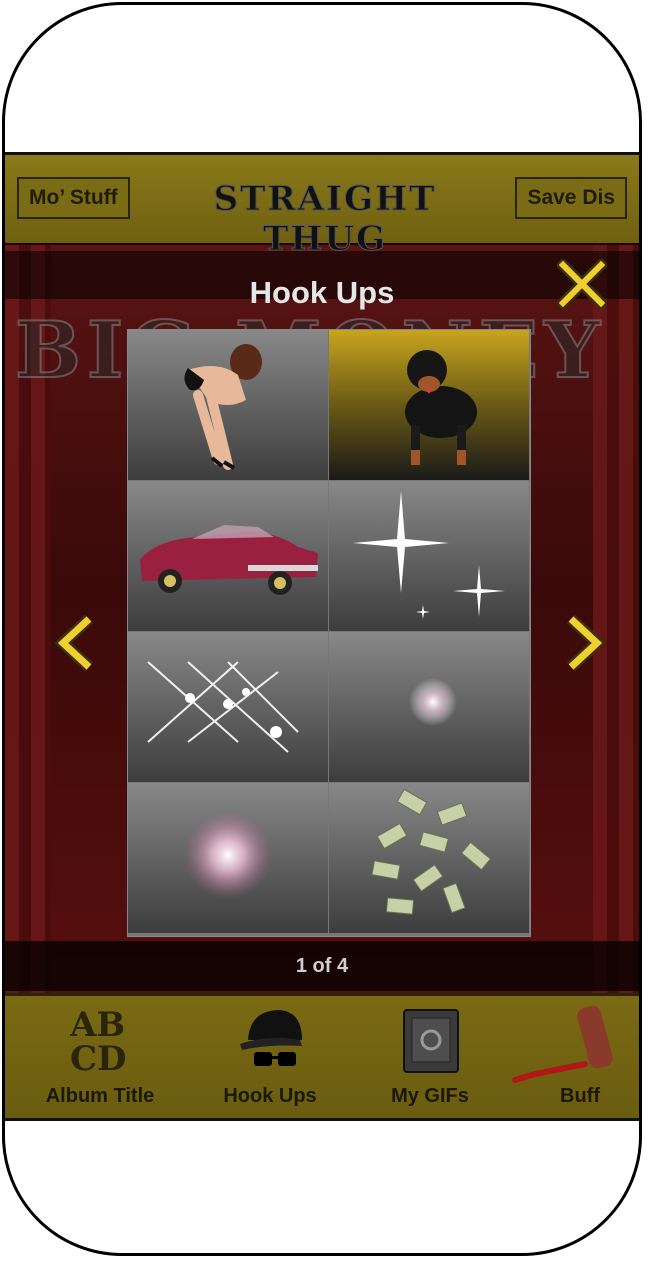 The image size is (648, 1262). I want to click on tab-label: Buff, so click(580, 1096).